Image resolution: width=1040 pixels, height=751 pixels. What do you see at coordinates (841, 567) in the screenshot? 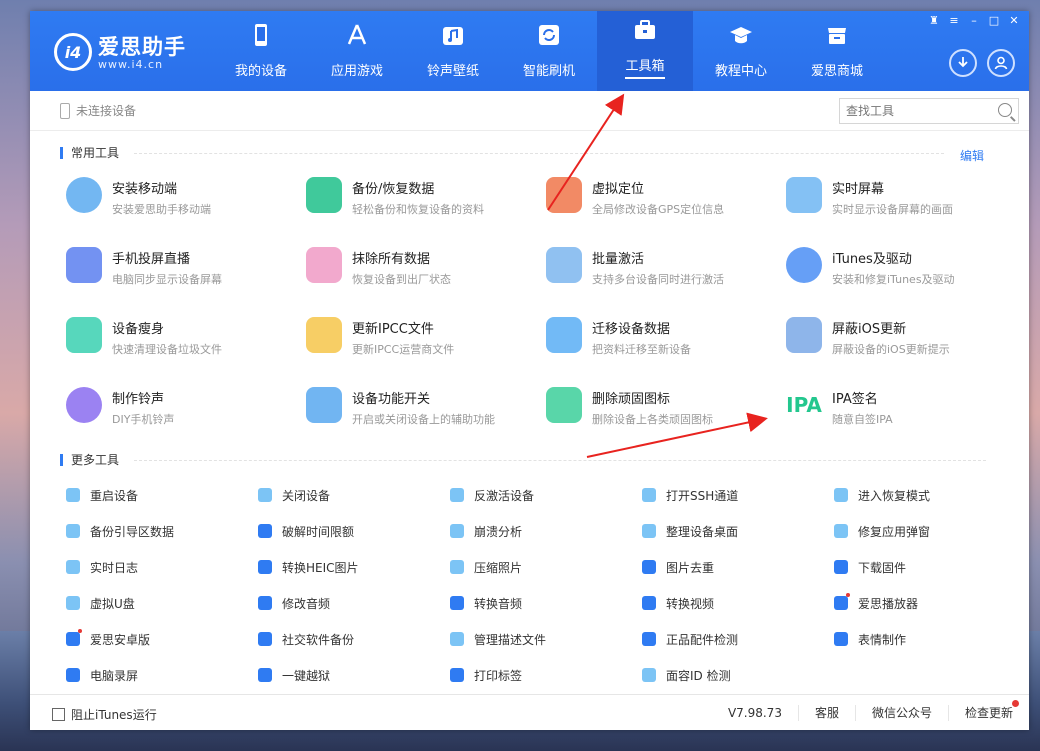
I see `firmware-icon` at bounding box center [841, 567].